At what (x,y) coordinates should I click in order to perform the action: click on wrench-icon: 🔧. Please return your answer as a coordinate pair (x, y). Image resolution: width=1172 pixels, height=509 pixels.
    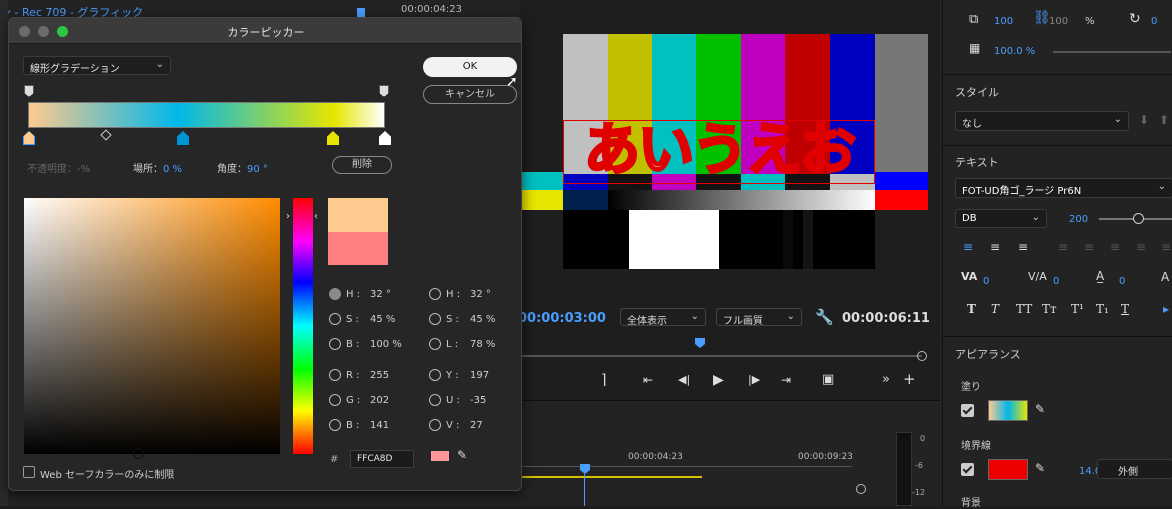
    Looking at the image, I should click on (824, 317).